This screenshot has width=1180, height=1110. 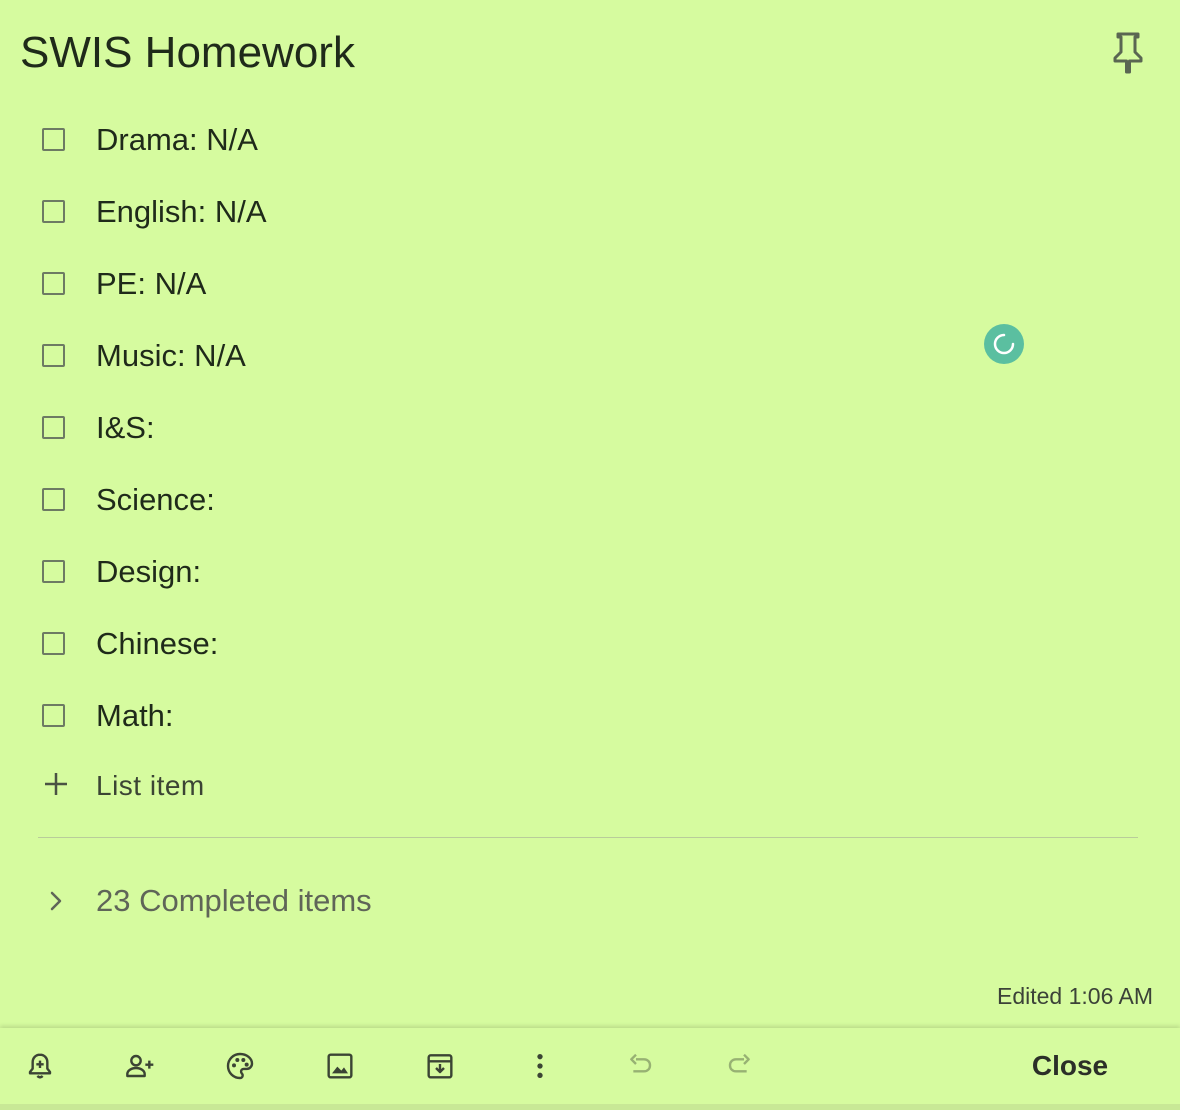 I want to click on checklist-item-text: PE: N/A, so click(x=151, y=284).